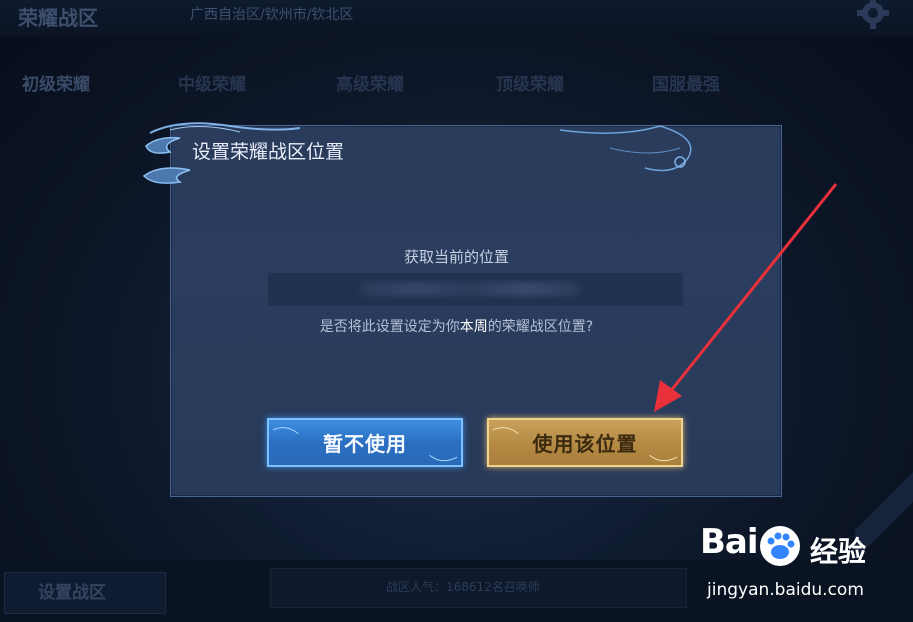 This screenshot has height=622, width=913. I want to click on tab-intermediate: 中级荣耀, so click(212, 82).